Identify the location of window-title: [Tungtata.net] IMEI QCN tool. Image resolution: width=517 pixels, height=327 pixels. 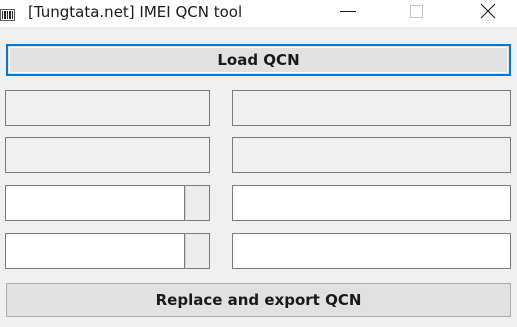
(135, 12).